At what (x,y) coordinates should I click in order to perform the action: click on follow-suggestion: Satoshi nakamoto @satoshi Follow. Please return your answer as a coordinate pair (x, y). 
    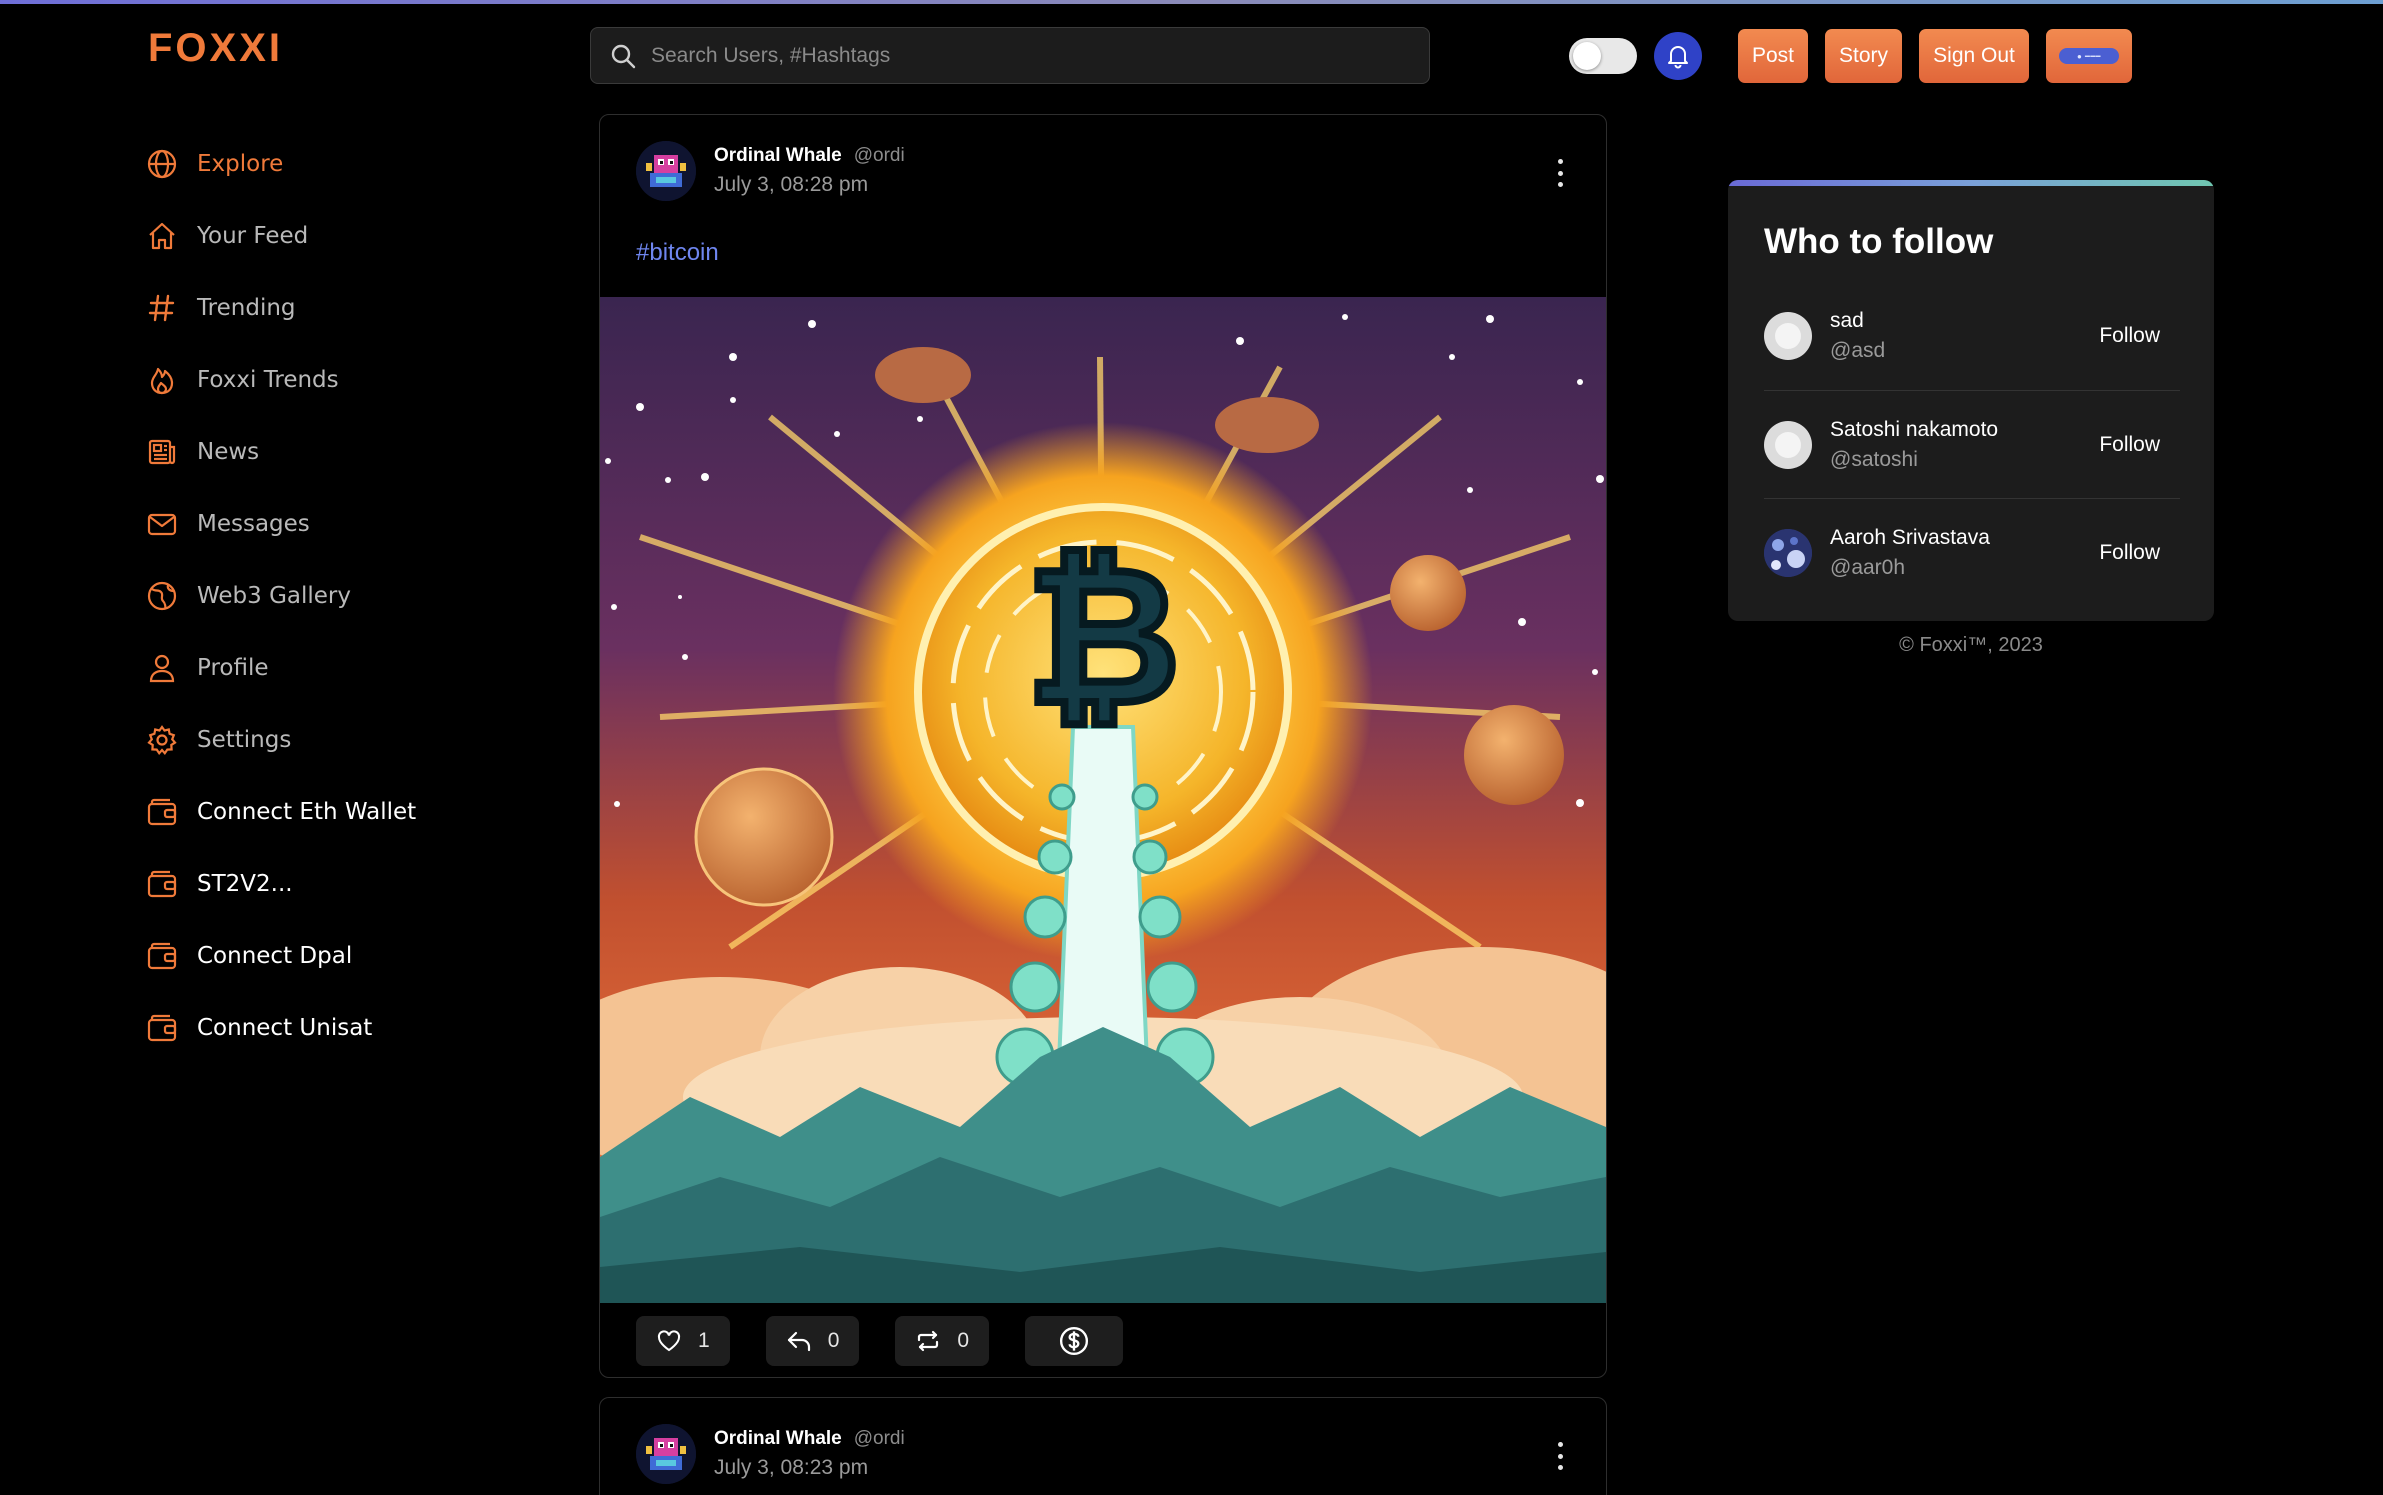
    Looking at the image, I should click on (1972, 444).